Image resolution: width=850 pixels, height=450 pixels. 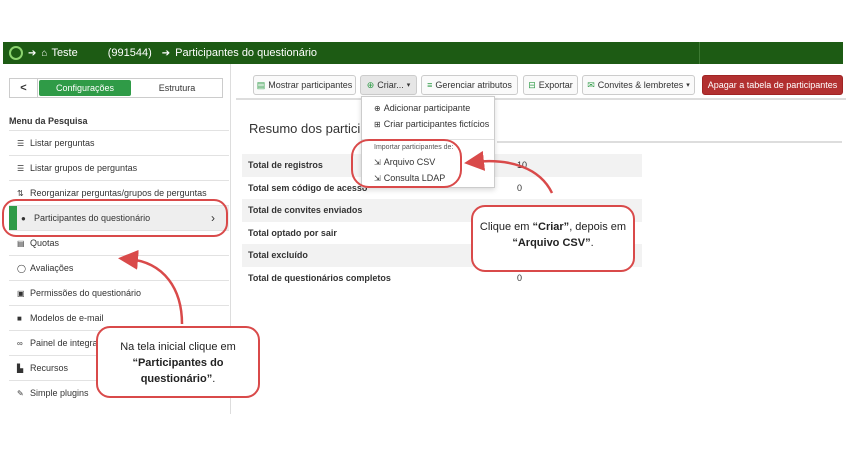 I want to click on arrow-to-participants, so click(x=151, y=287).